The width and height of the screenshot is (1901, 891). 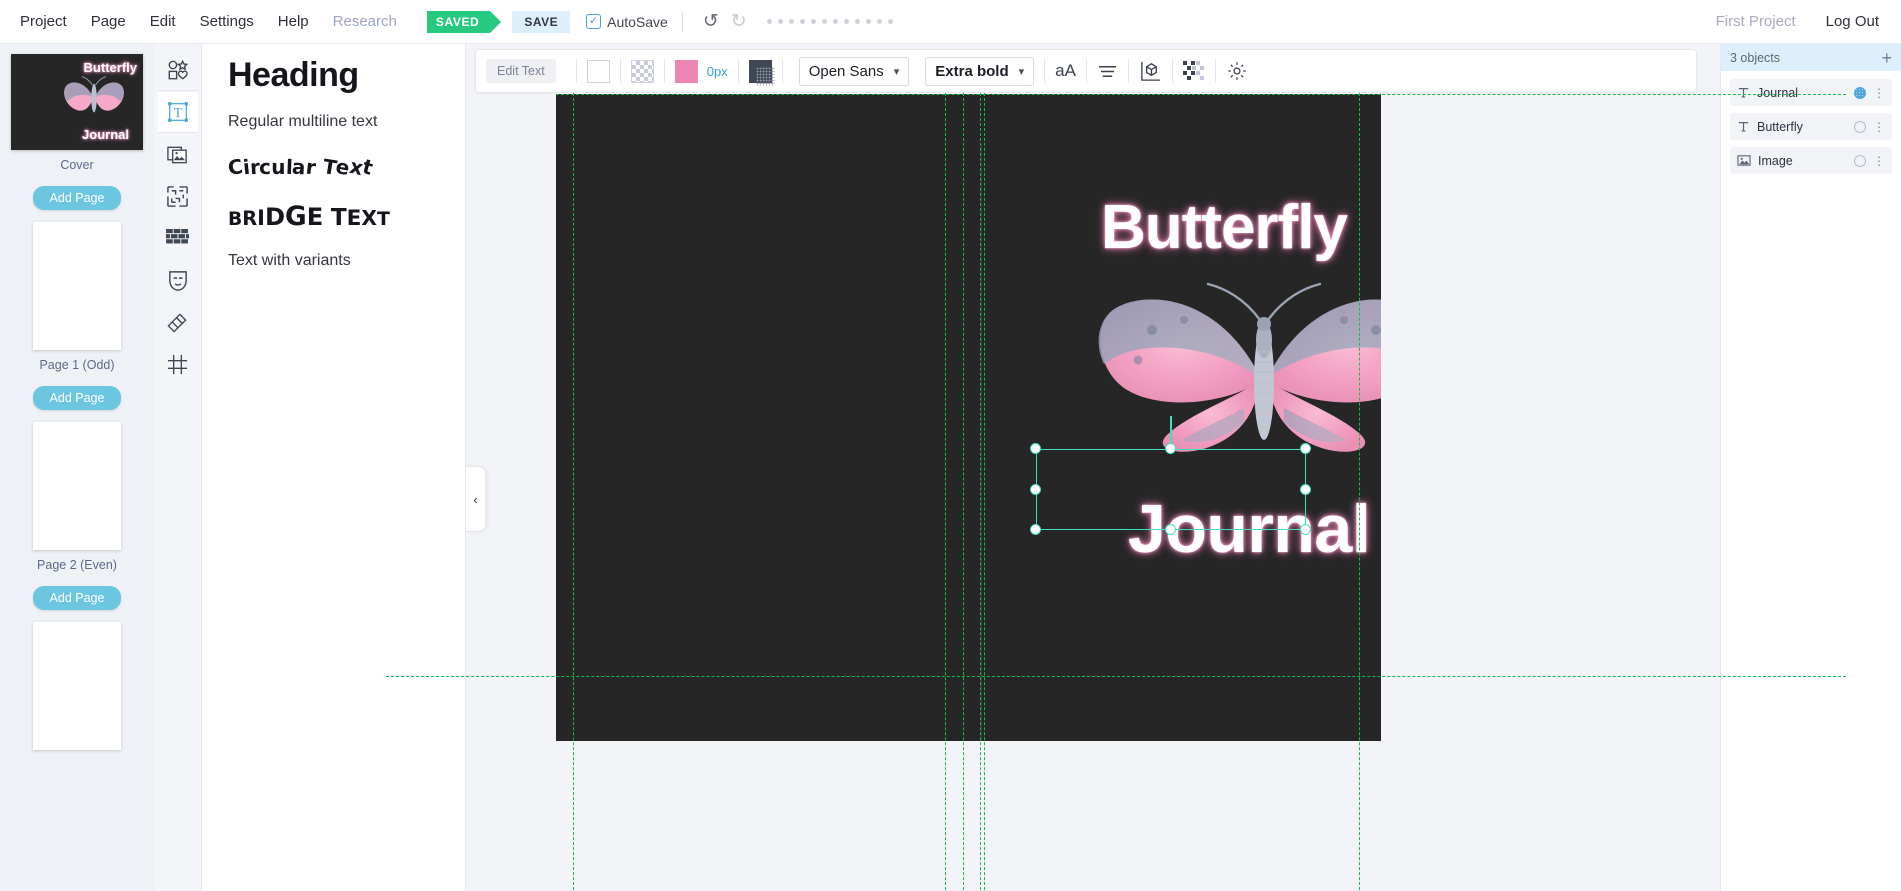 I want to click on progress-dots, so click(x=829, y=21).